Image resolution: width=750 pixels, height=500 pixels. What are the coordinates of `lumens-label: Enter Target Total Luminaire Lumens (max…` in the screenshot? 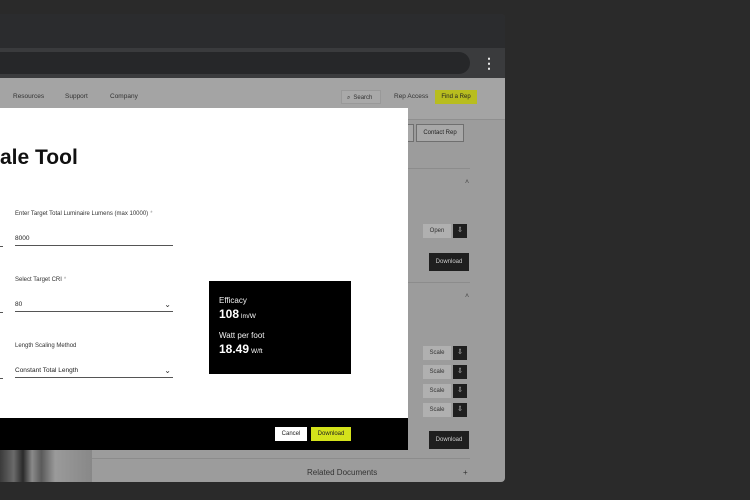 It's located at (84, 214).